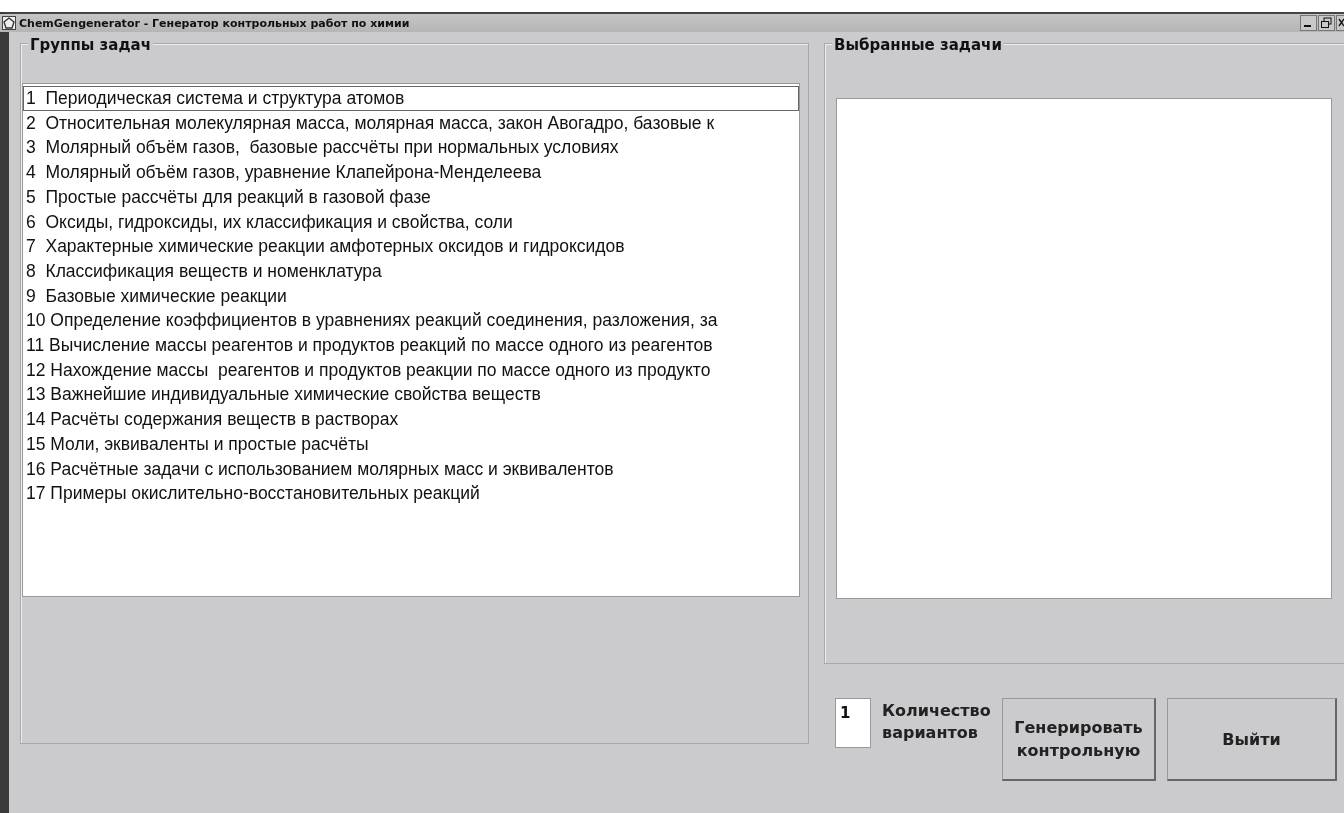 Image resolution: width=1344 pixels, height=813 pixels. What do you see at coordinates (1340, 23) in the screenshot?
I see `close-button` at bounding box center [1340, 23].